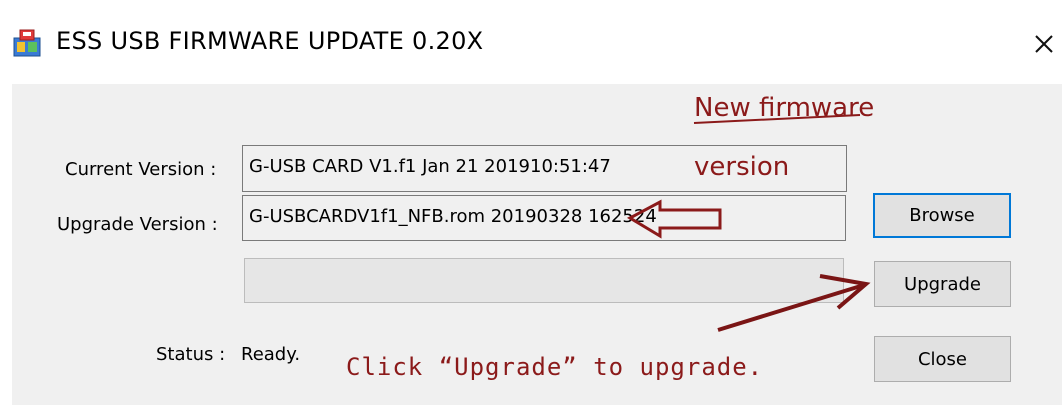  Describe the element at coordinates (271, 354) in the screenshot. I see `status-value: Ready.` at that location.